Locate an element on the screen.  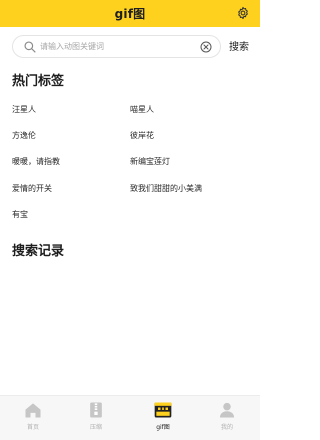
settings-button is located at coordinates (243, 13).